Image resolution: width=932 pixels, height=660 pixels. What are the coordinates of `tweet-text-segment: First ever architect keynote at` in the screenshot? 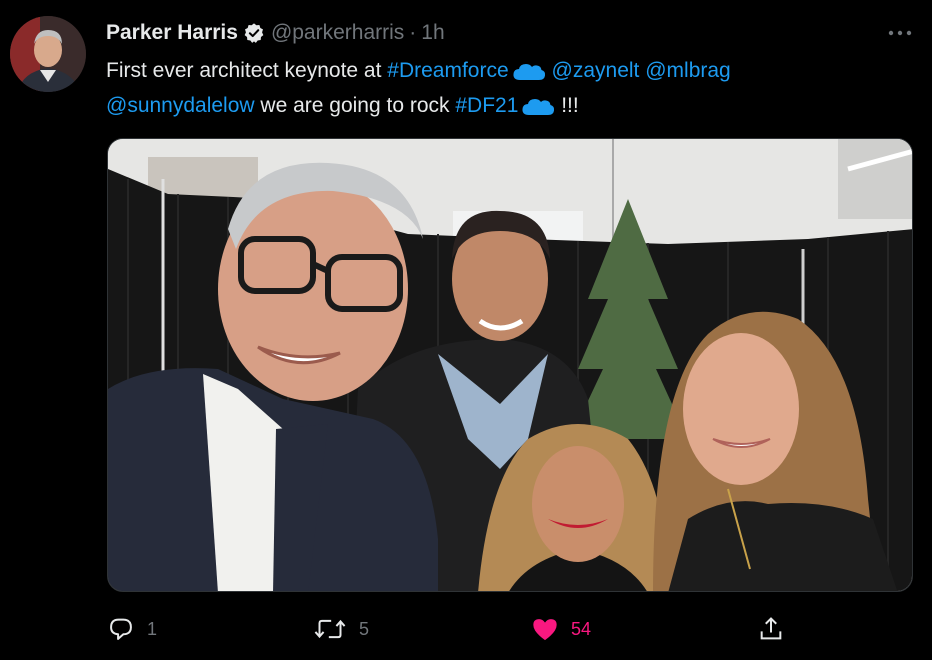 It's located at (247, 70).